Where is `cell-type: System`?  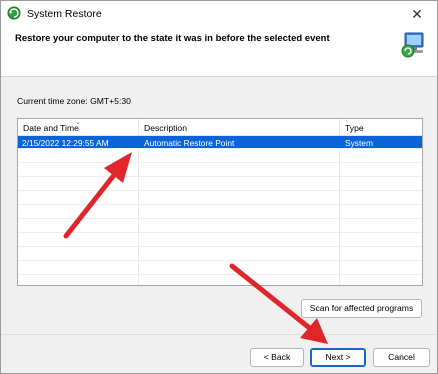
cell-type: System is located at coordinates (359, 143).